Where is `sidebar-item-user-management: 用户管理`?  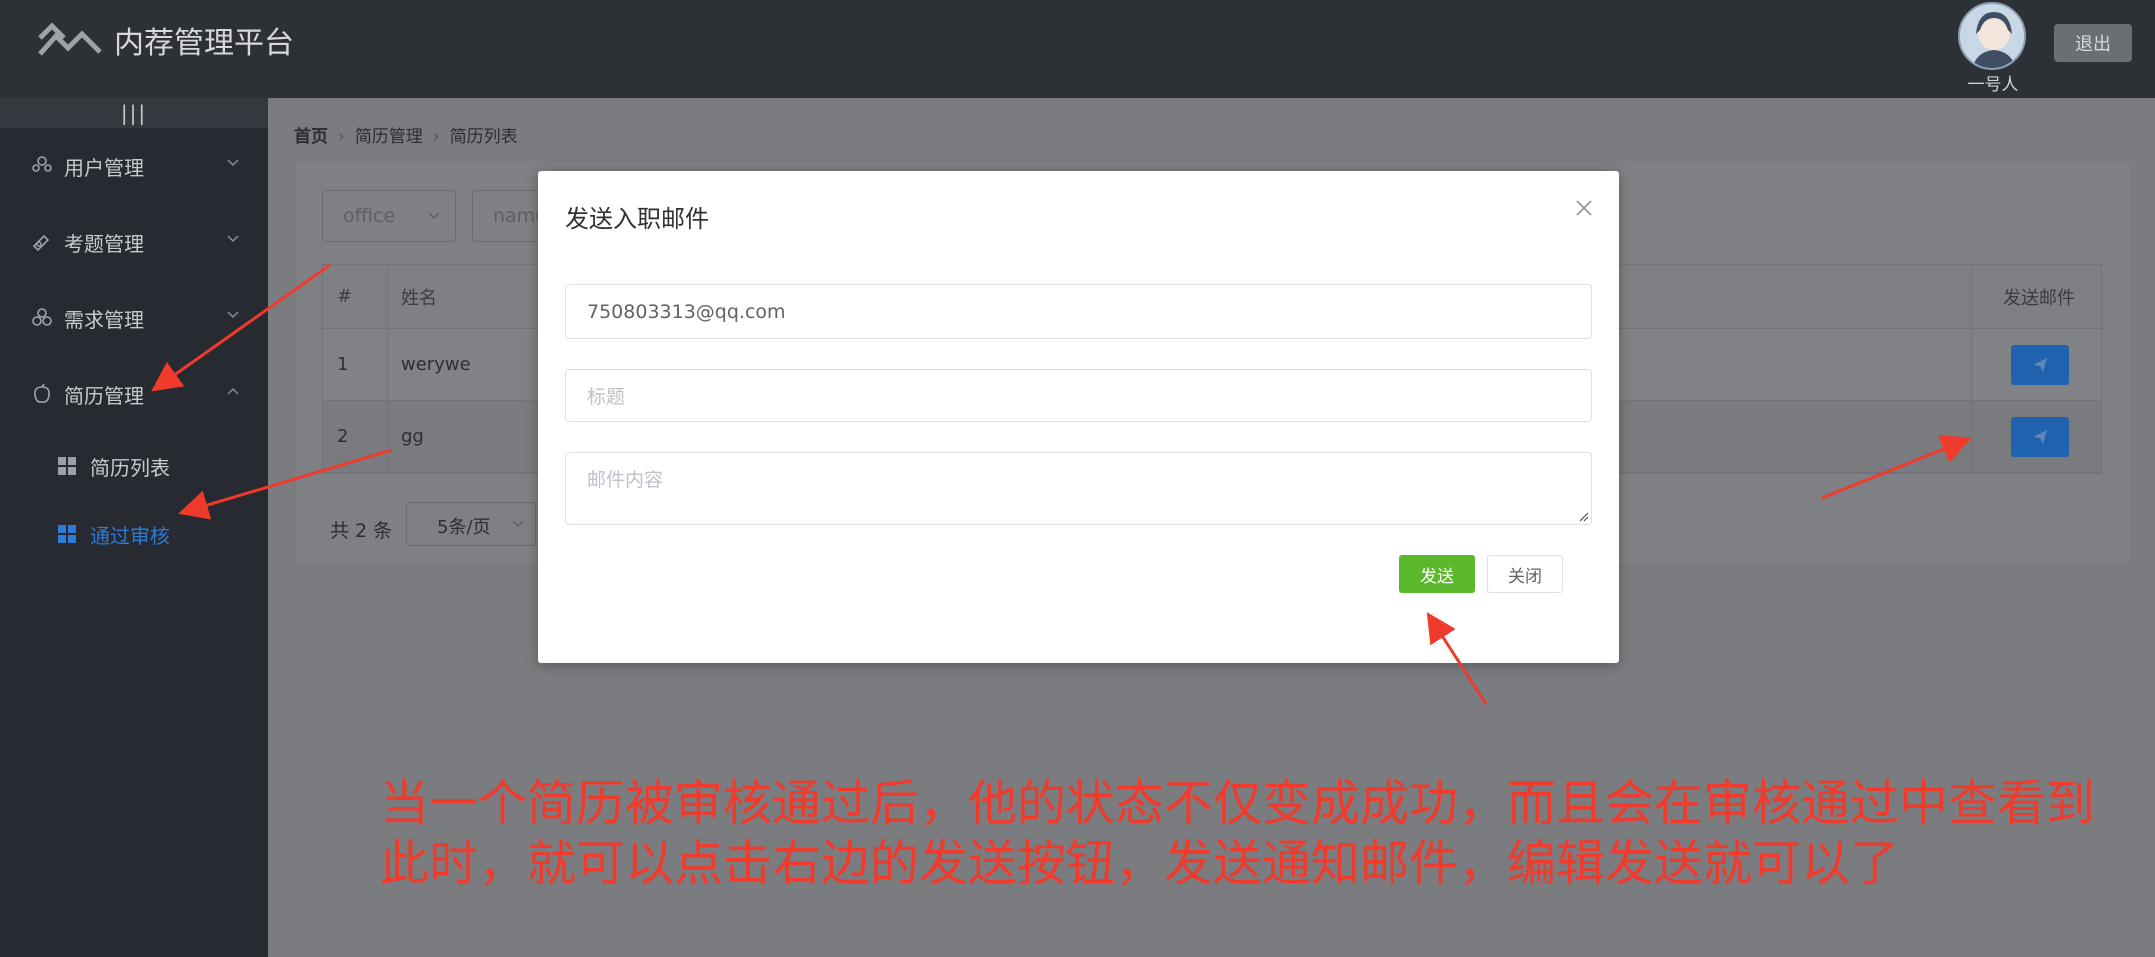 sidebar-item-user-management: 用户管理 is located at coordinates (134, 166).